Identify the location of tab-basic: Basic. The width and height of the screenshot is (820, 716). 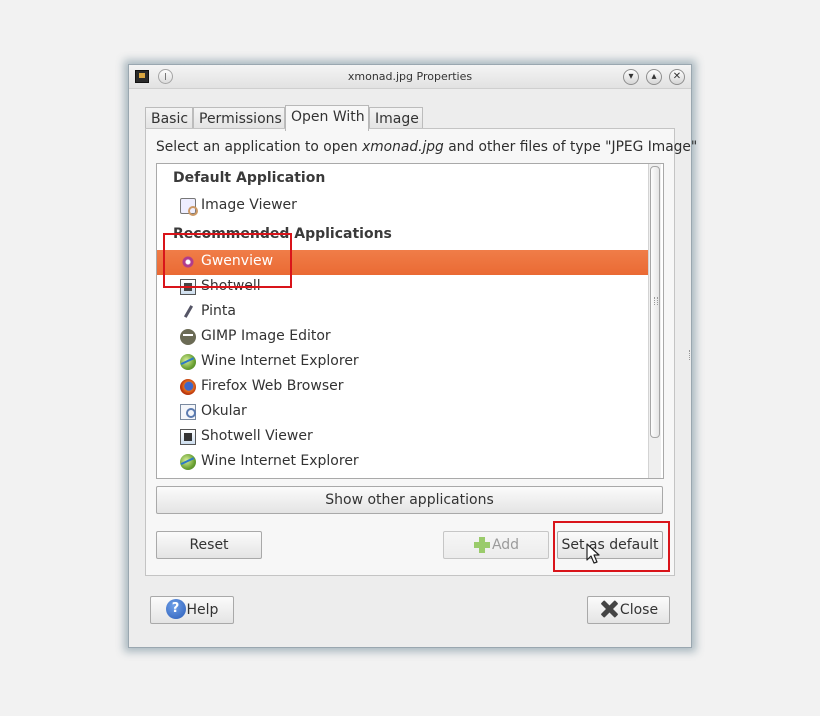
(169, 118).